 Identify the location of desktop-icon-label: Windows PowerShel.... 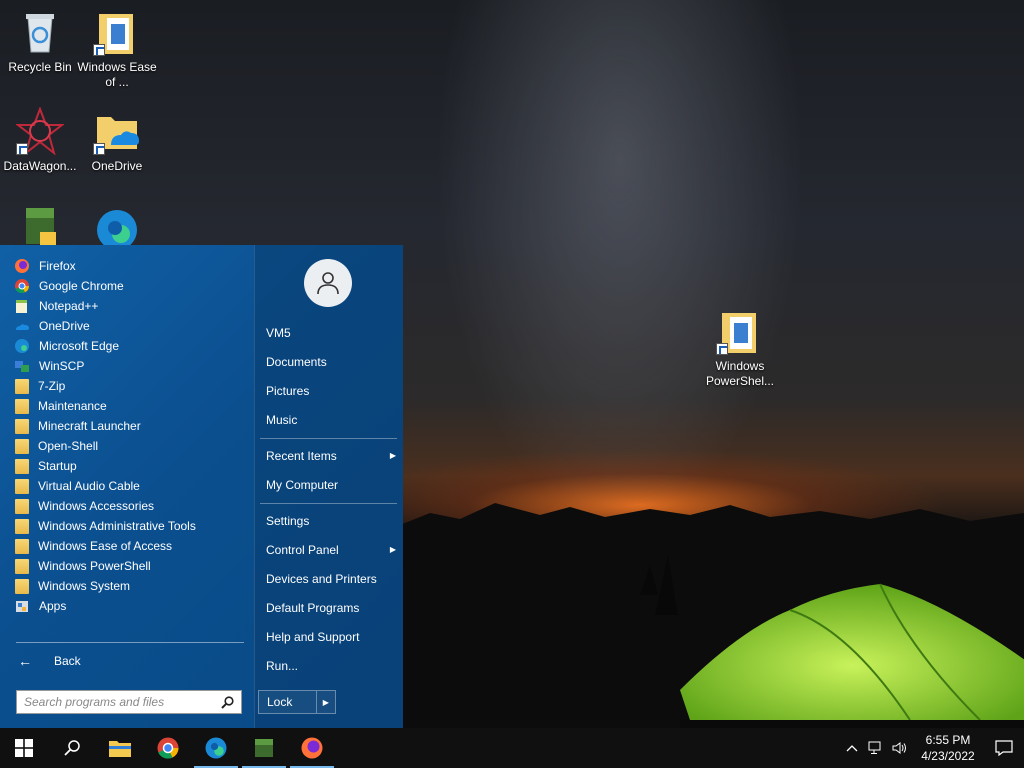
(740, 373).